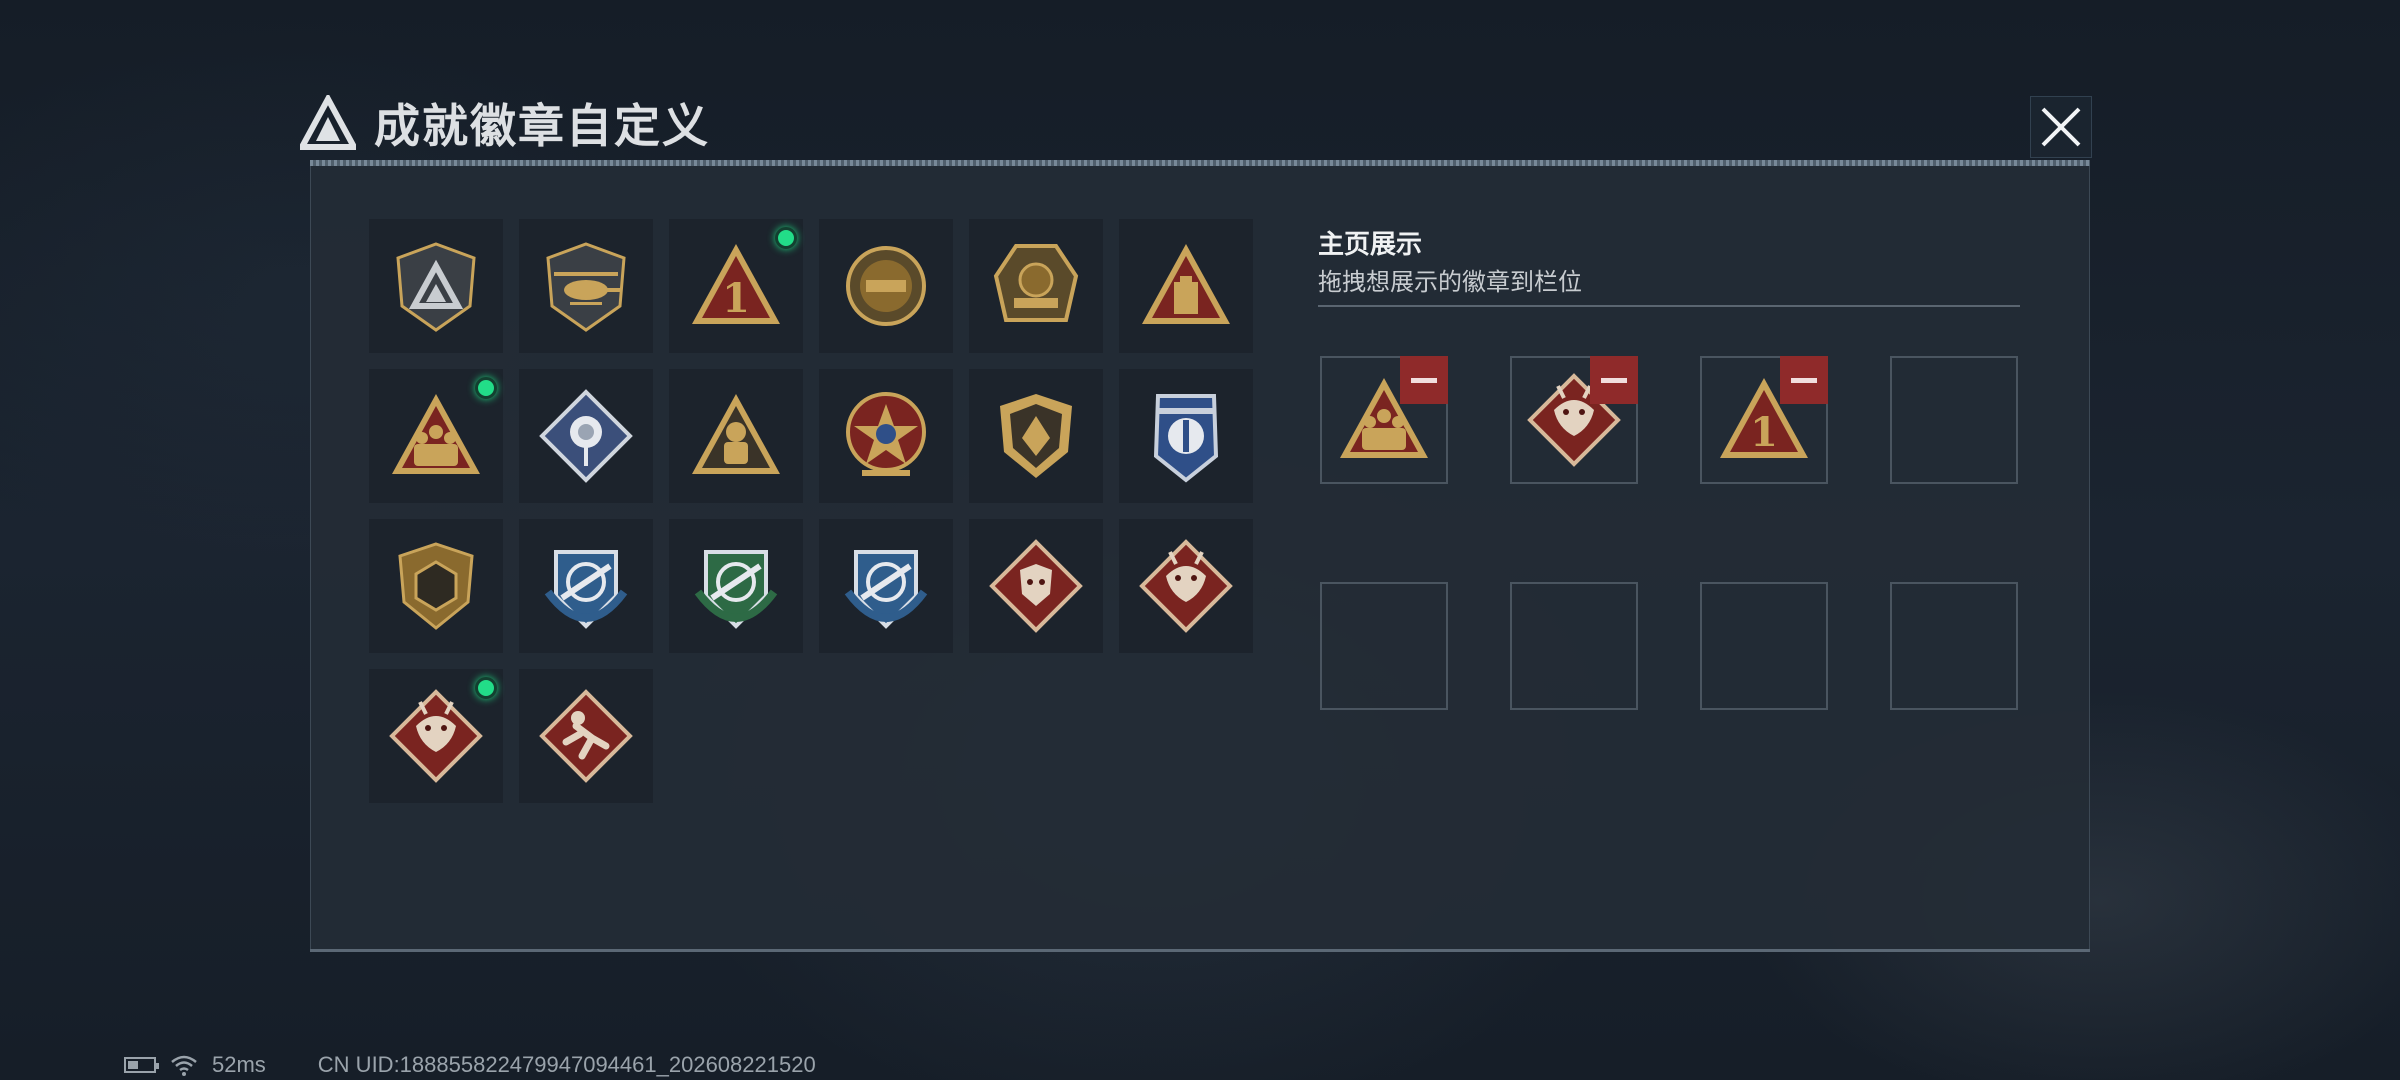 The width and height of the screenshot is (2400, 1080). I want to click on dragon-diamond-badge-2-icon, so click(436, 736).